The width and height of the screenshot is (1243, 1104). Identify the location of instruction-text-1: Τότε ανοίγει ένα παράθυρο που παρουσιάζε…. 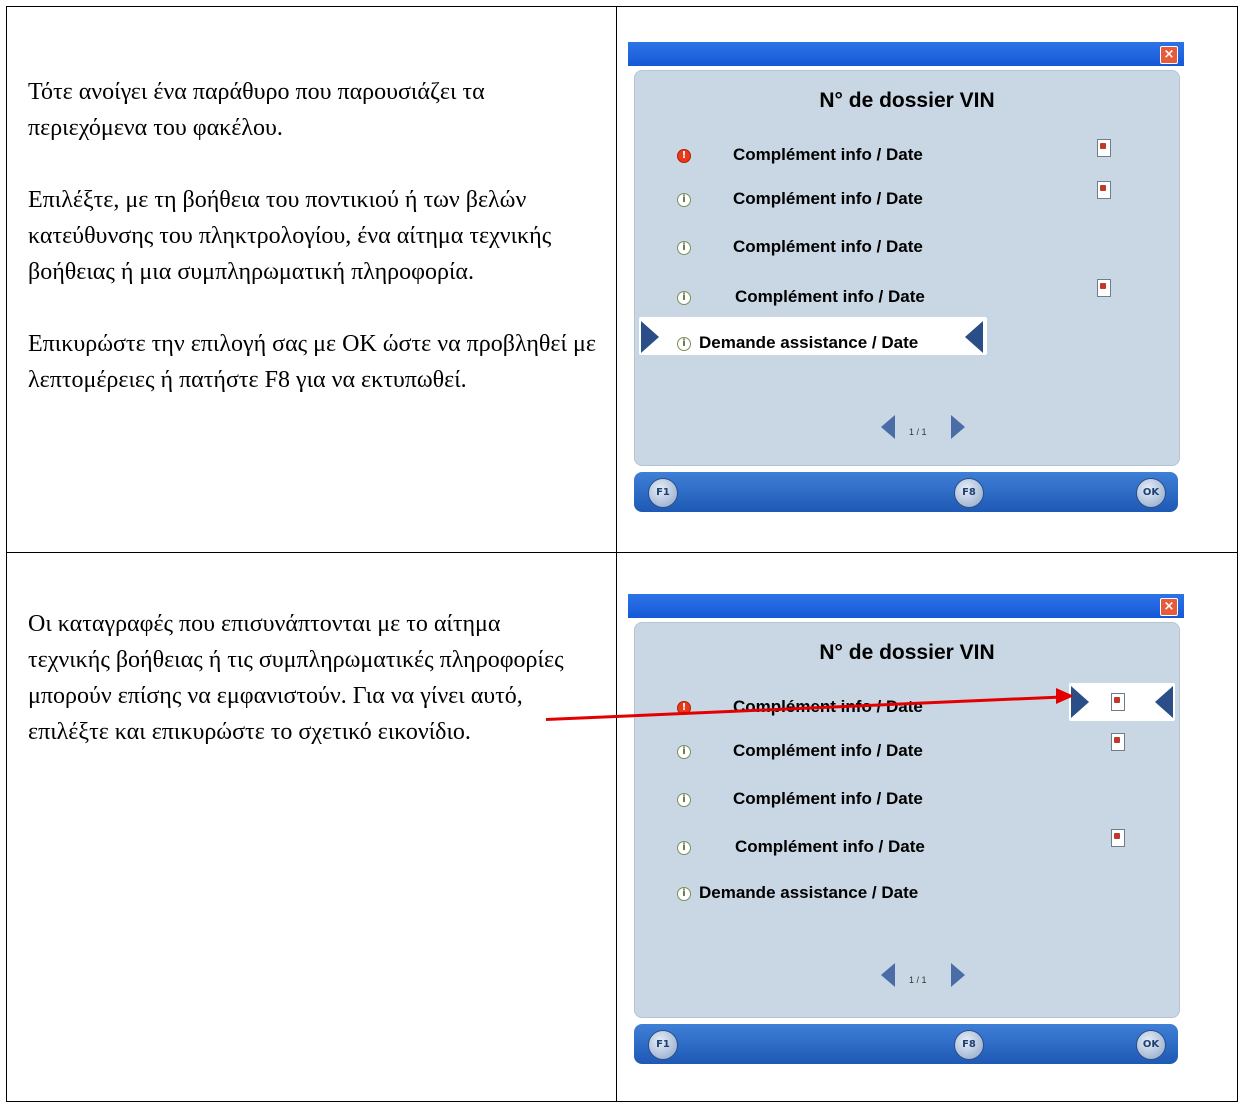
(316, 236).